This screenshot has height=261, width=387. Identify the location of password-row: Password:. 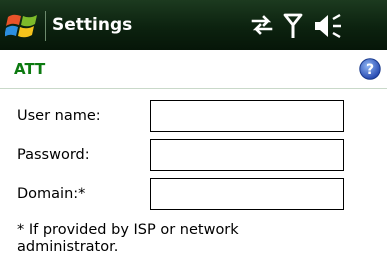
(193, 157).